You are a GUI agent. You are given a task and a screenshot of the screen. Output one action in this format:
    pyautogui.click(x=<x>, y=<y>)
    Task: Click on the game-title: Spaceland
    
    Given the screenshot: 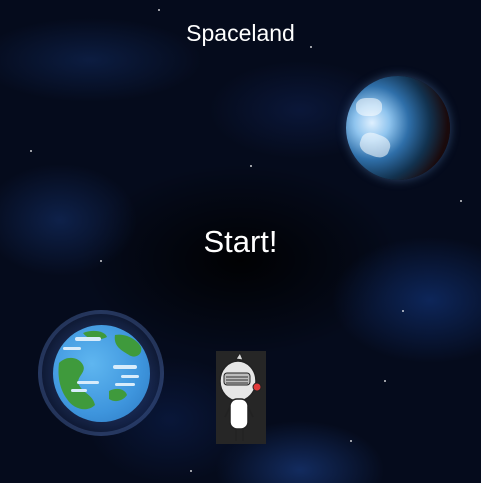 What is the action you would take?
    pyautogui.click(x=240, y=33)
    